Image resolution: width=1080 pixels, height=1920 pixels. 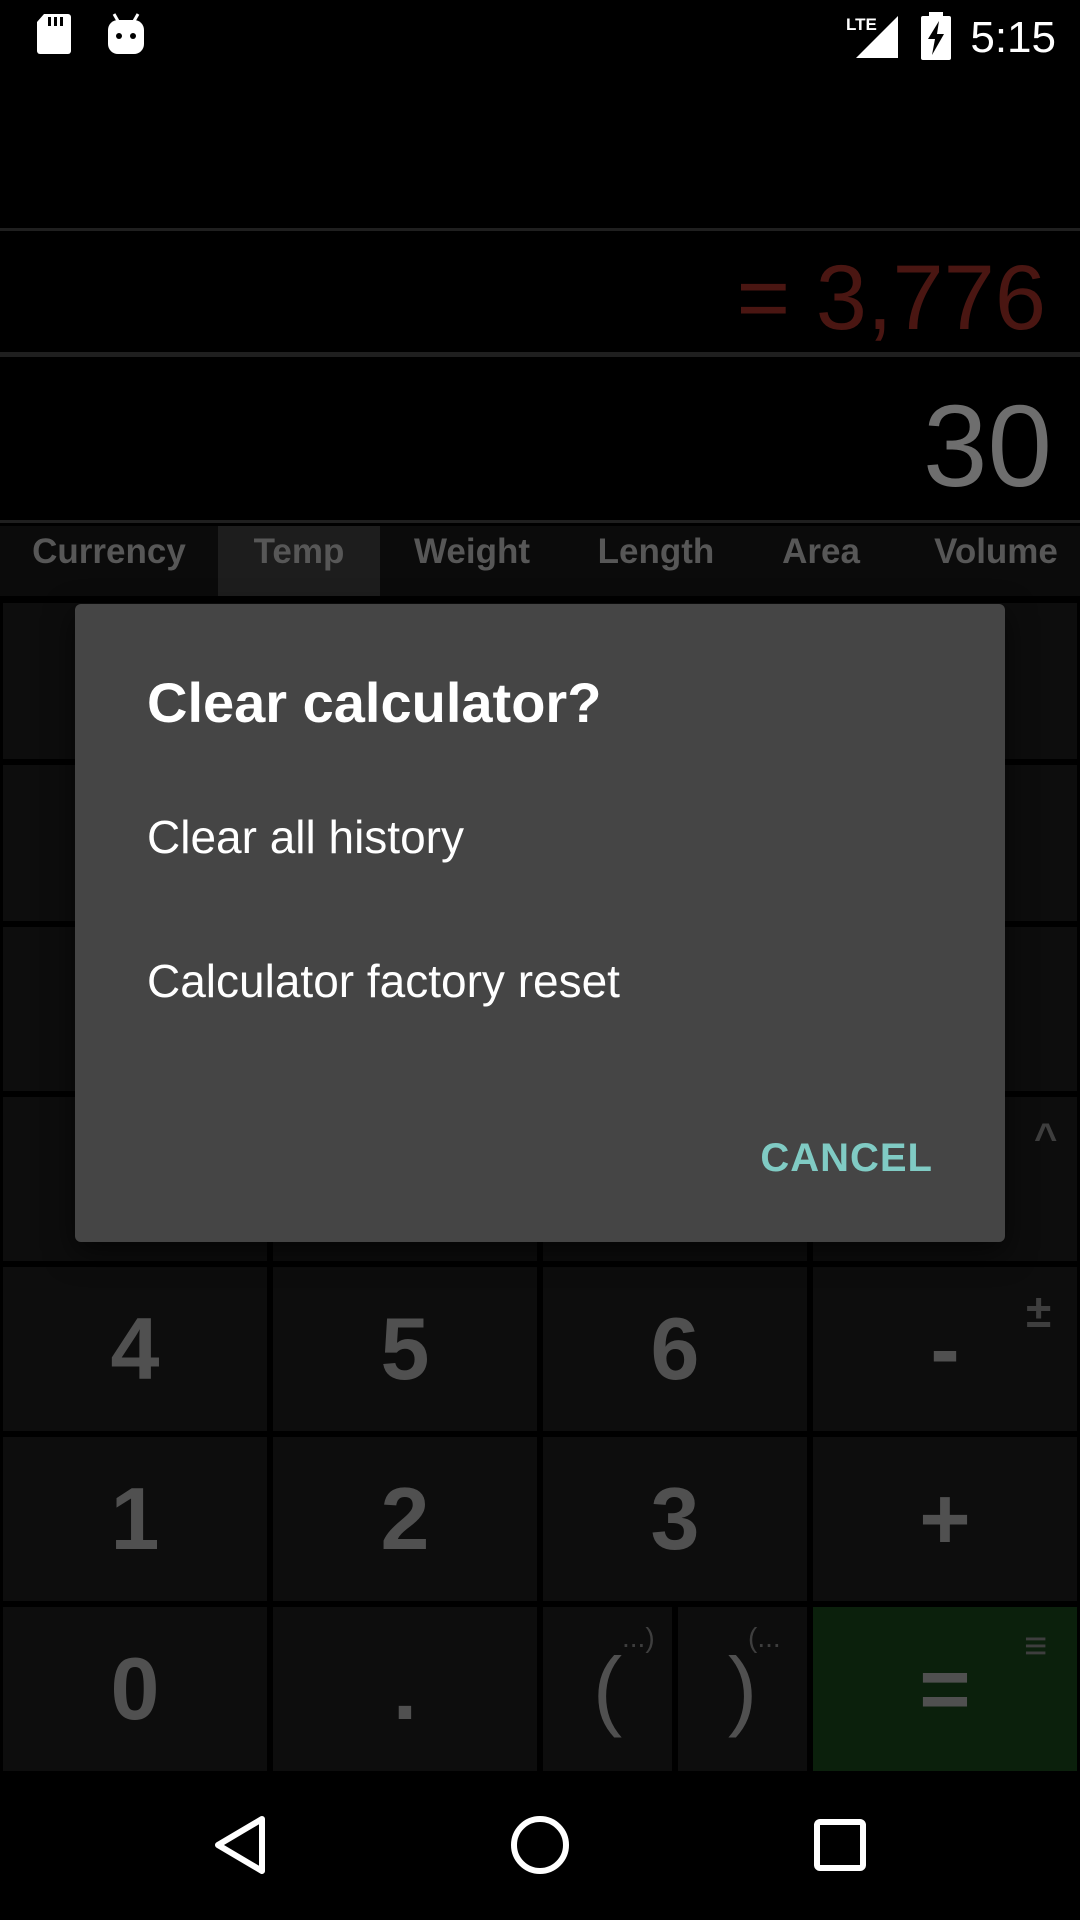 What do you see at coordinates (305, 837) in the screenshot?
I see `clear-all-history-option: Clear all history` at bounding box center [305, 837].